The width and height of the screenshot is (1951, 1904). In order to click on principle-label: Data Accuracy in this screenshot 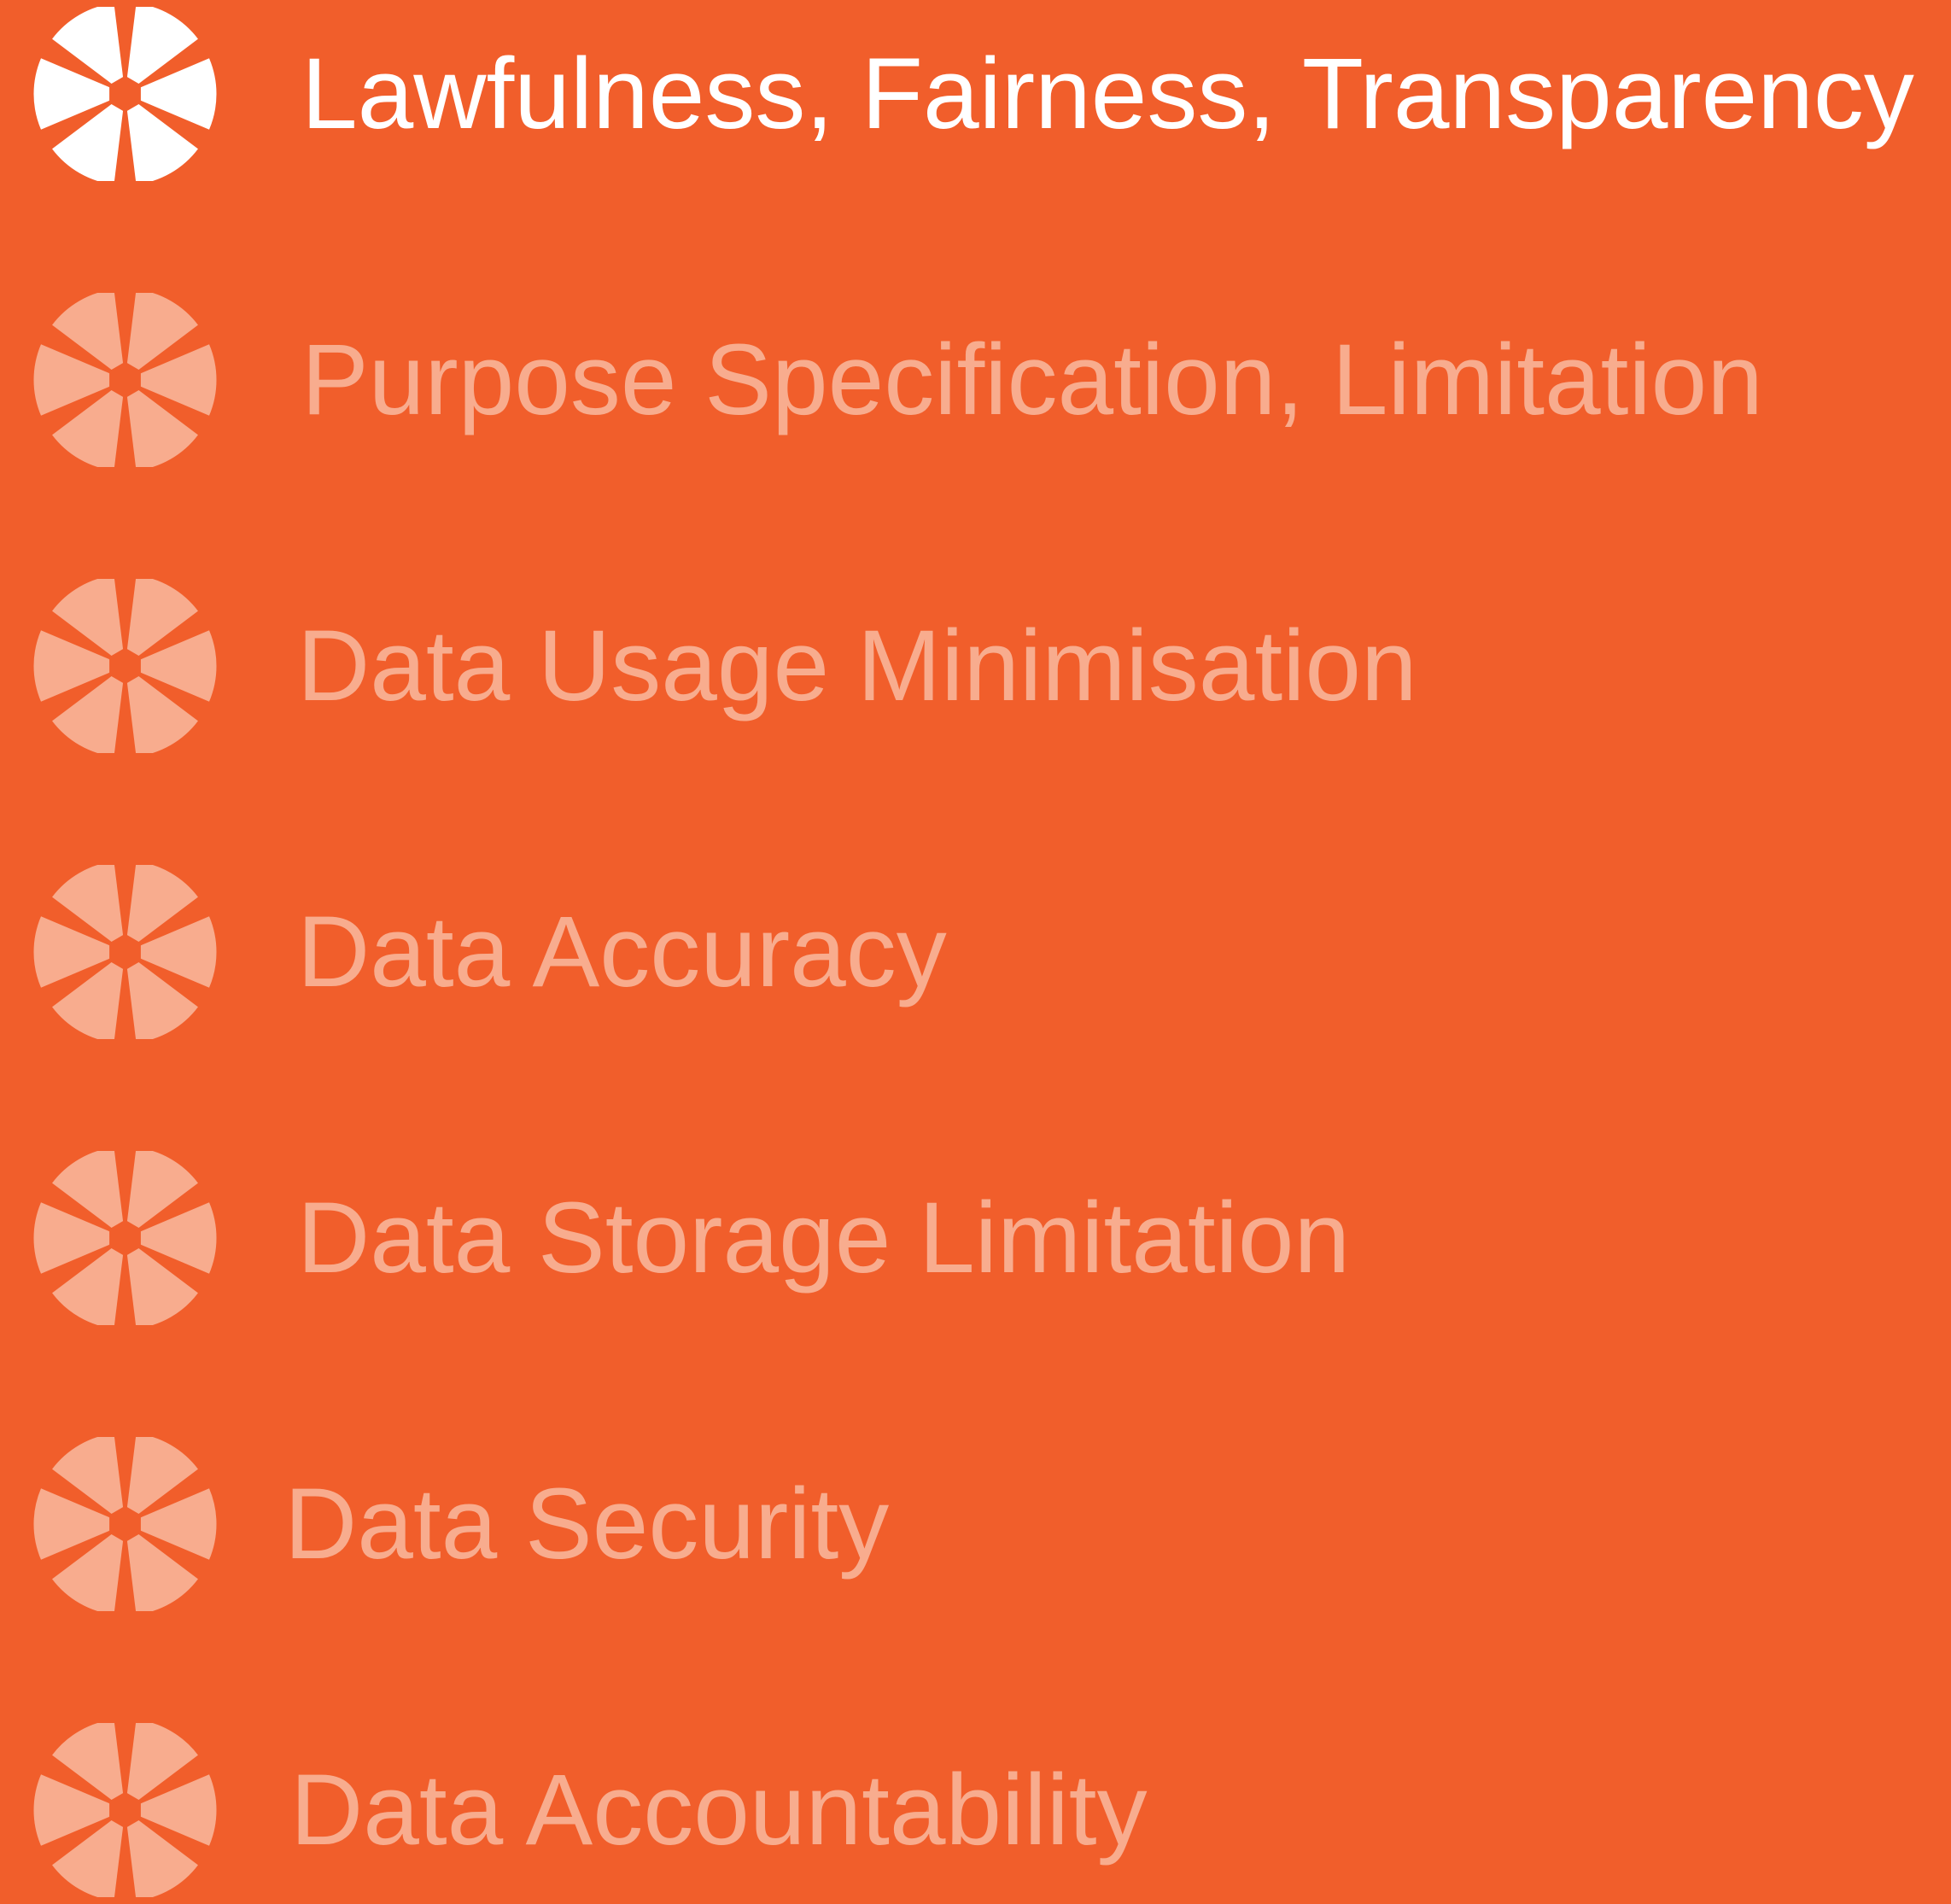, I will do `click(622, 952)`.